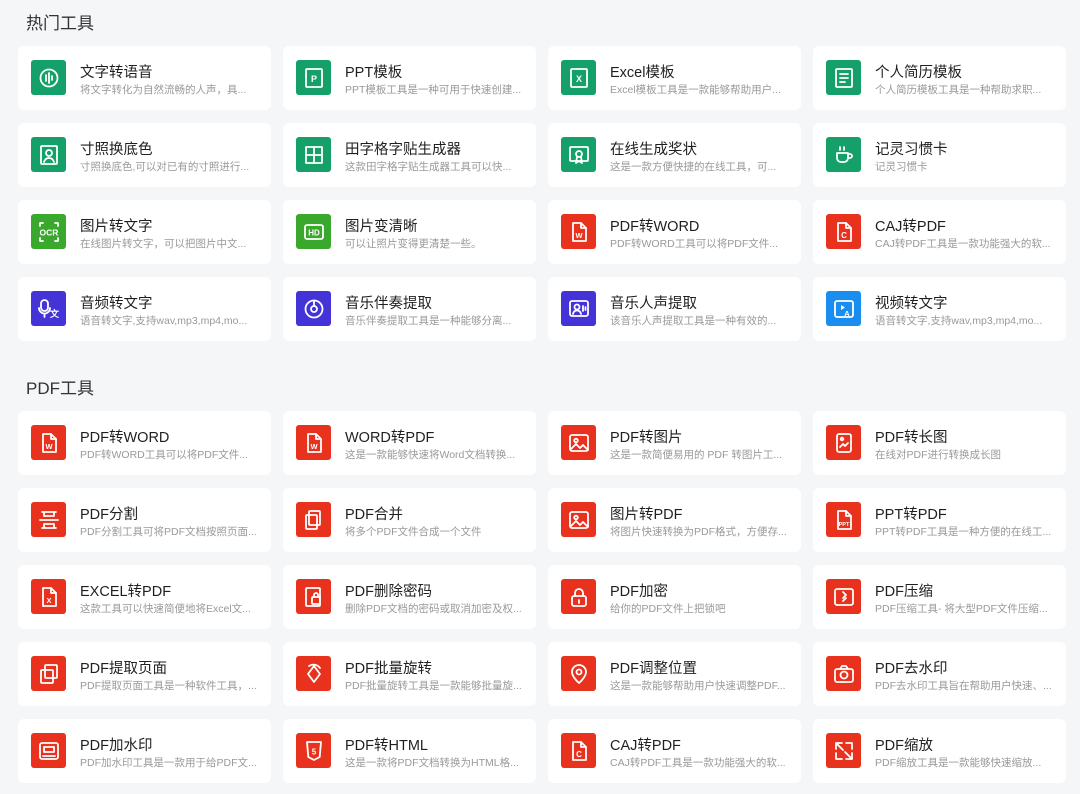 This screenshot has height=794, width=1080. I want to click on tool-title: PDF删除密码, so click(388, 592).